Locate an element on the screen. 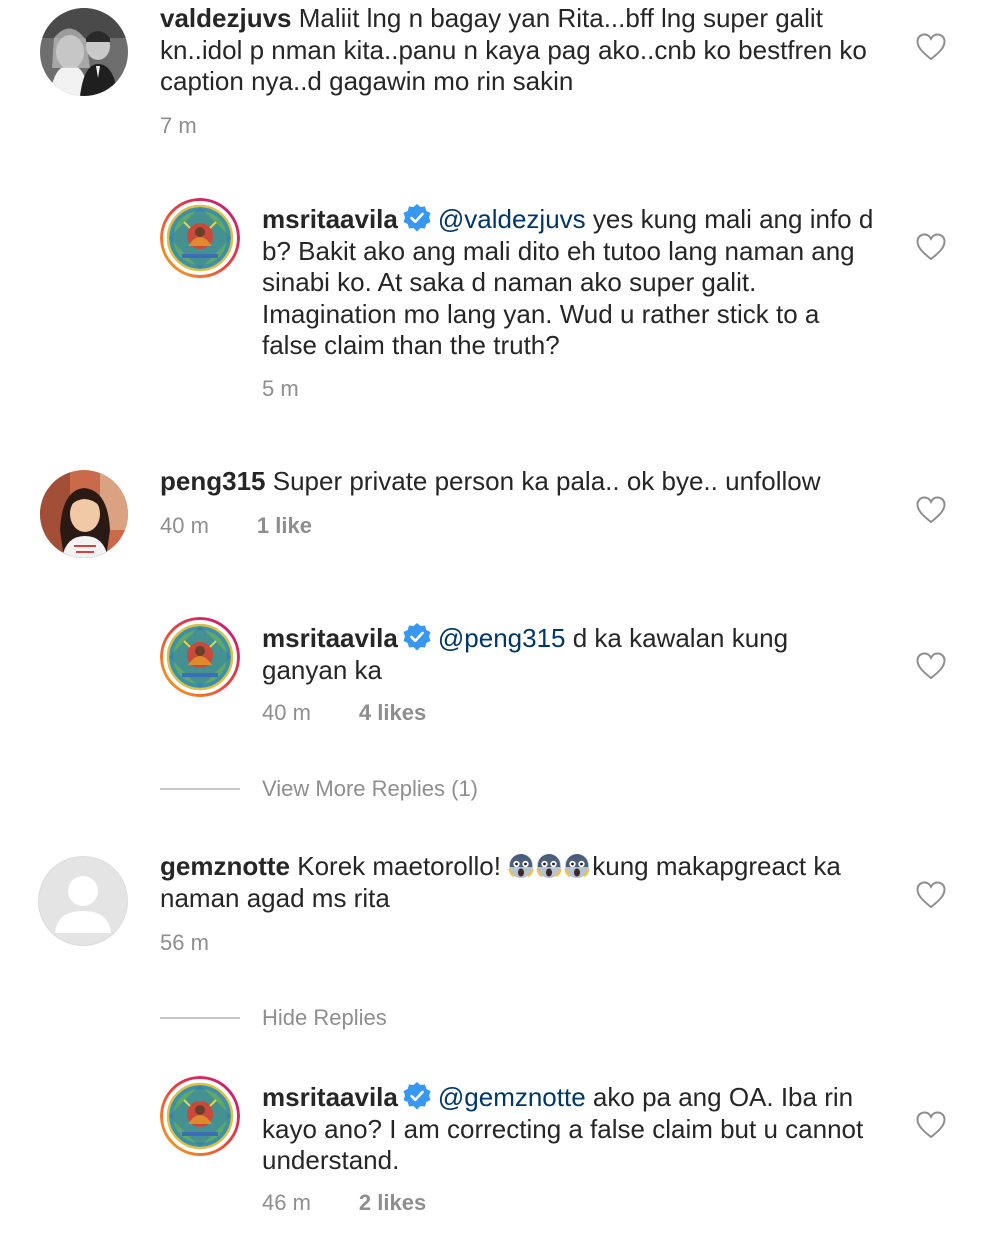 Image resolution: width=1000 pixels, height=1245 pixels. view-more-replies-button: View More Replies (1) is located at coordinates (370, 789).